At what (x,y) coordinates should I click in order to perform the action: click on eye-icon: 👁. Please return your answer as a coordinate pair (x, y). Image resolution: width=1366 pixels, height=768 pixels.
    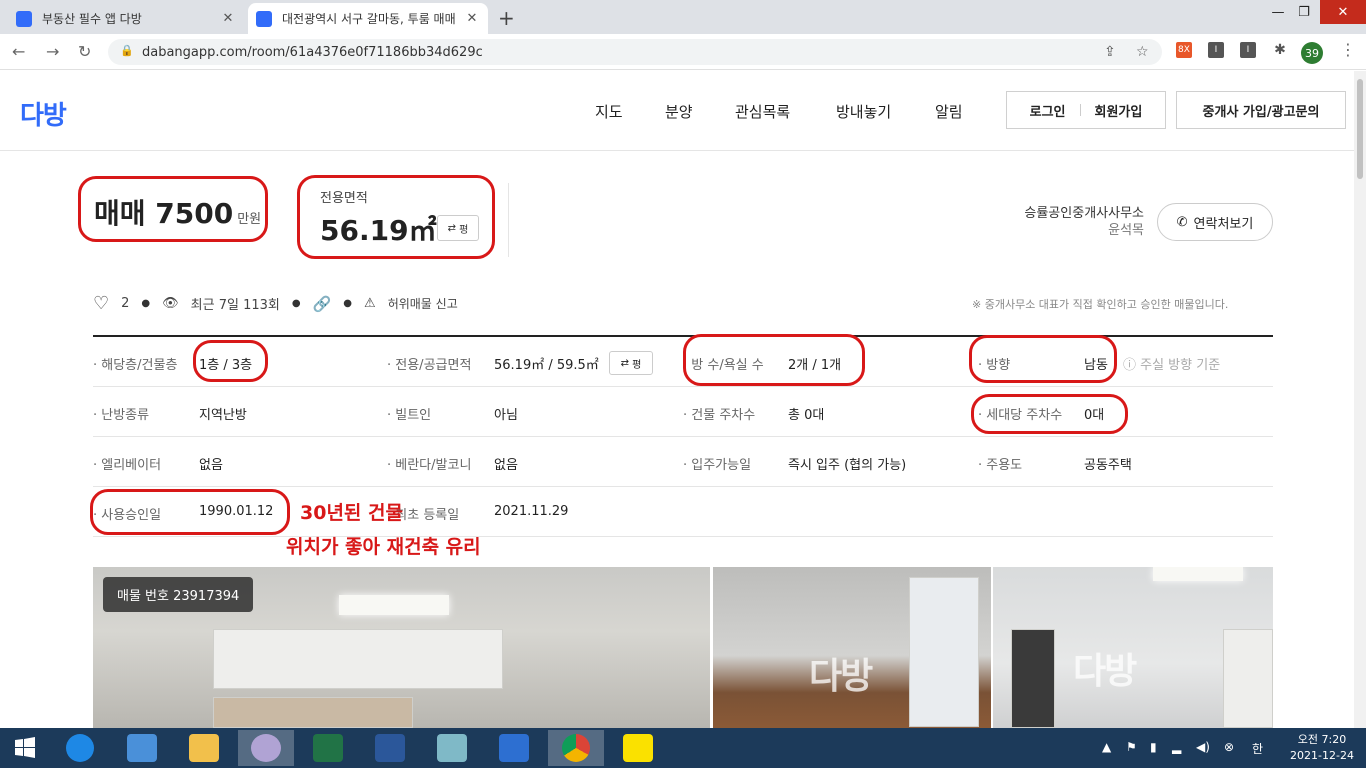
    Looking at the image, I should click on (170, 303).